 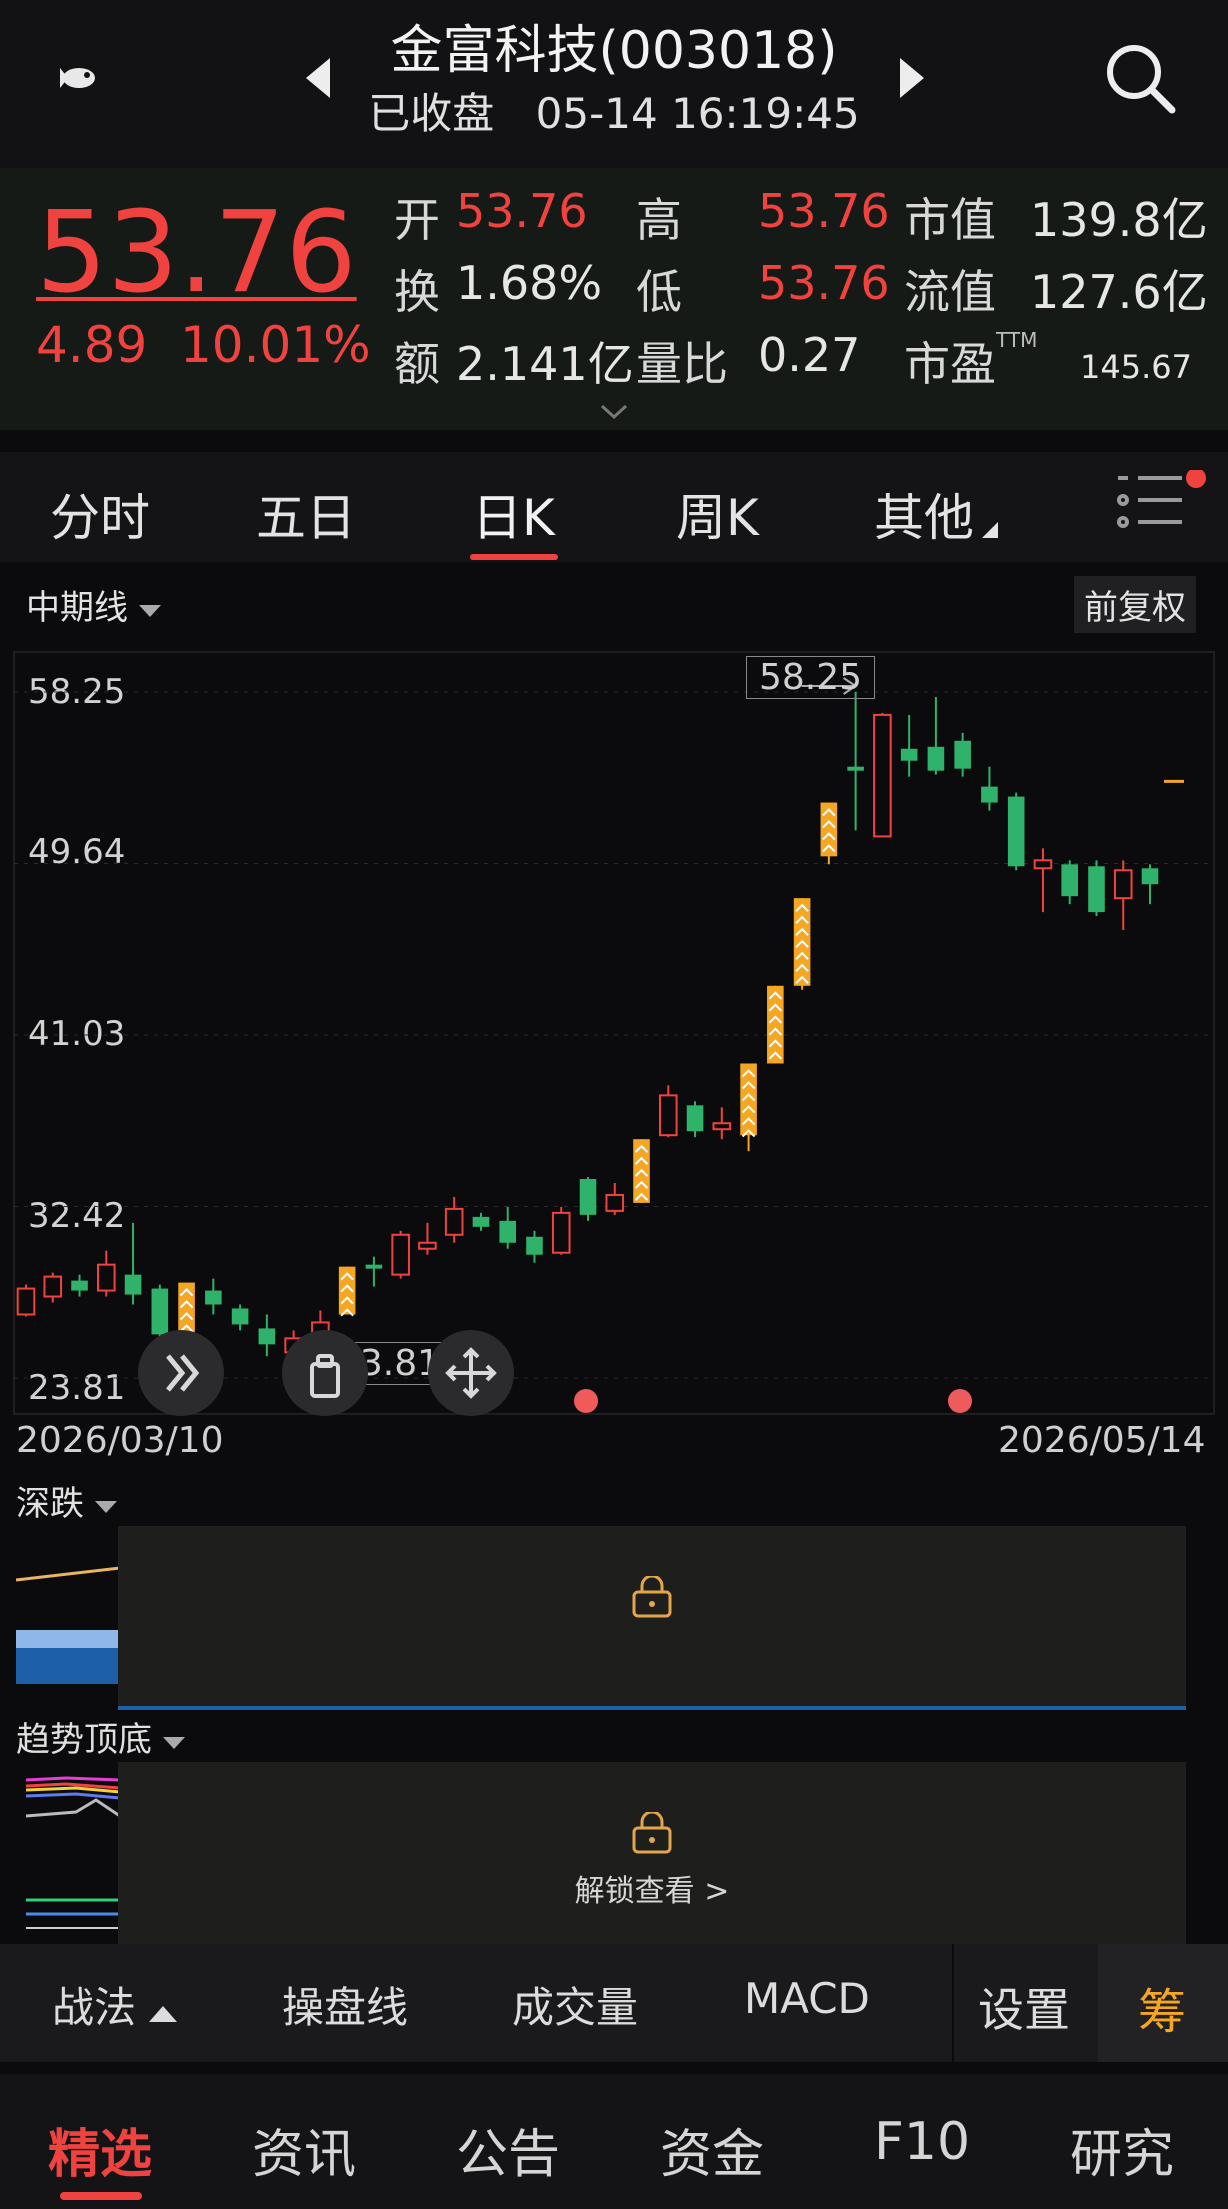 What do you see at coordinates (73, 1852) in the screenshot?
I see `mini-indicator` at bounding box center [73, 1852].